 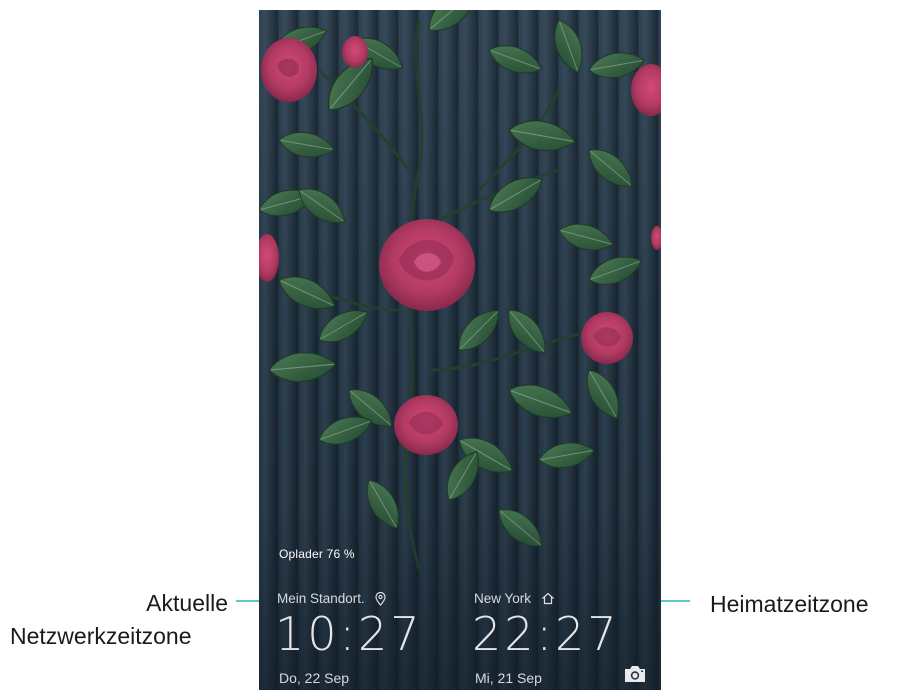 What do you see at coordinates (317, 554) in the screenshot?
I see `charging-status: Oplader 76 %` at bounding box center [317, 554].